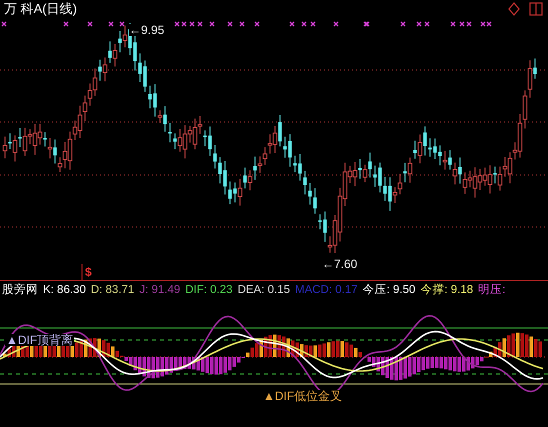 The height and width of the screenshot is (427, 548). Describe the element at coordinates (159, 290) in the screenshot. I see `indicator-value: J: 91.49` at that location.